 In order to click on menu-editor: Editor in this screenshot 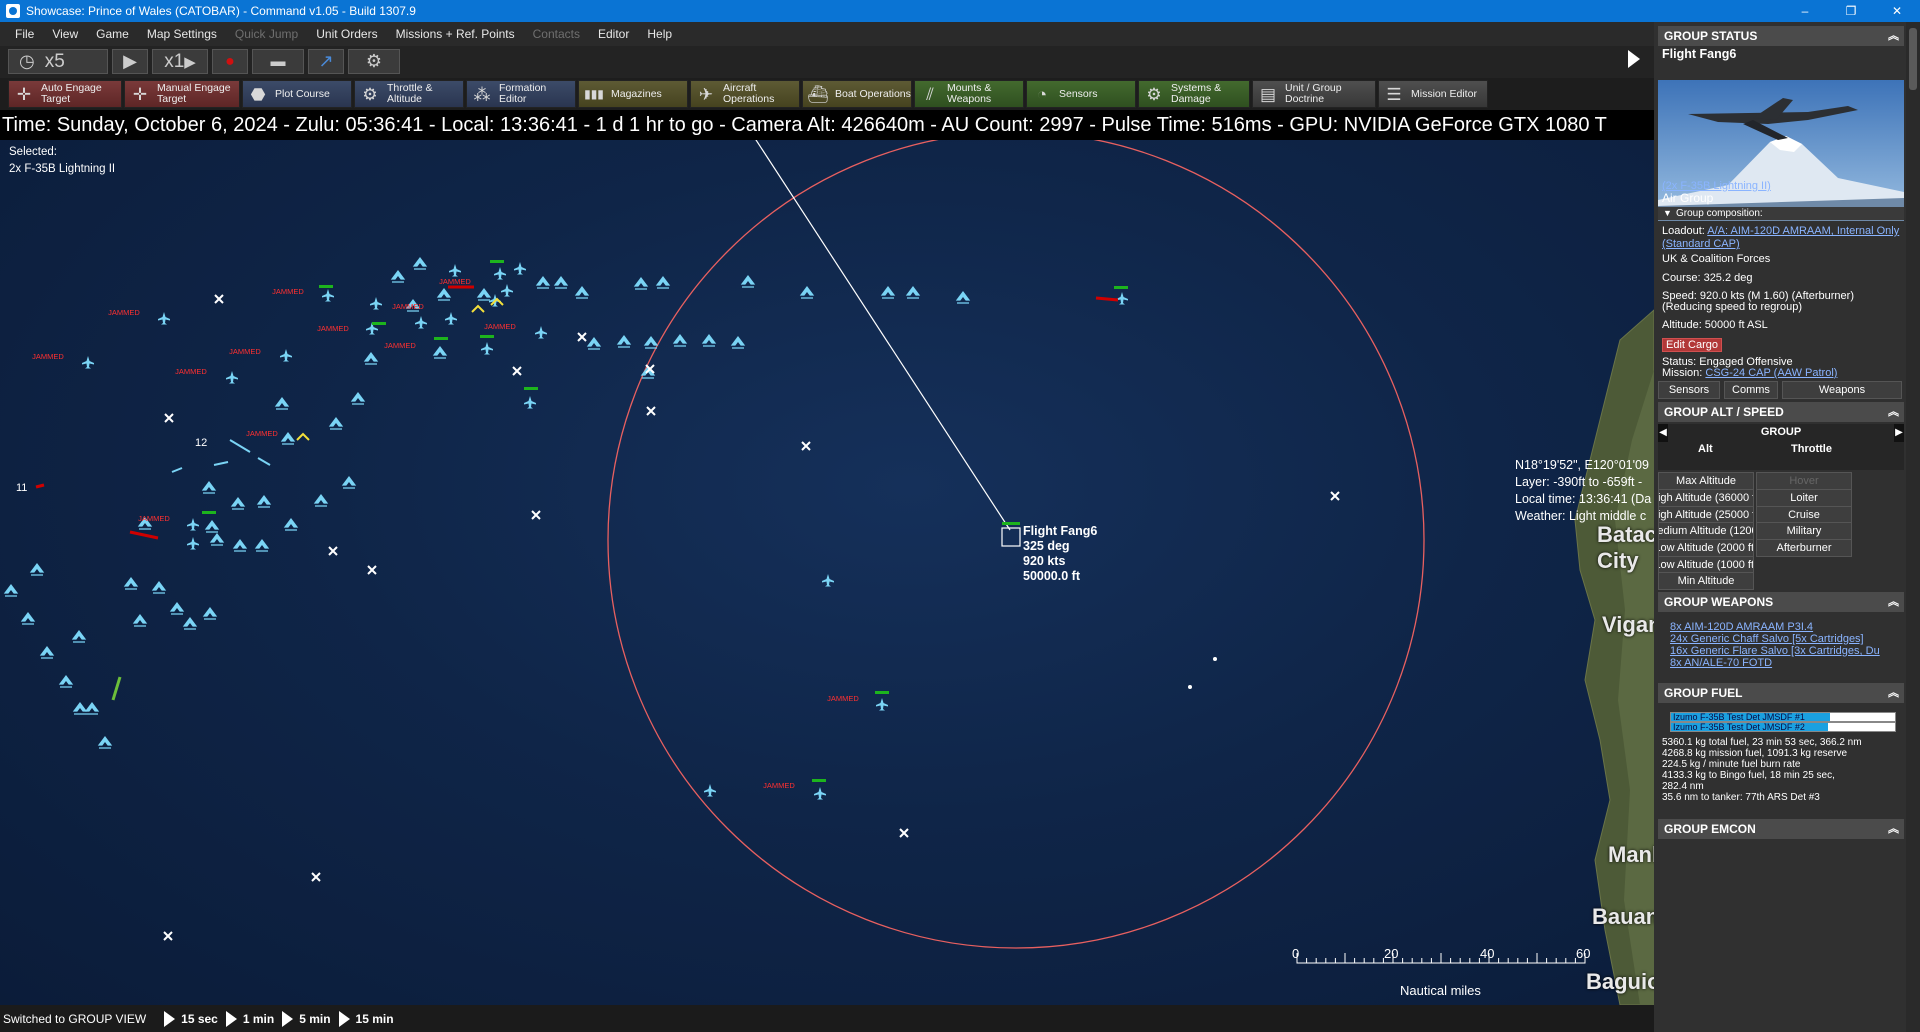, I will do `click(613, 34)`.